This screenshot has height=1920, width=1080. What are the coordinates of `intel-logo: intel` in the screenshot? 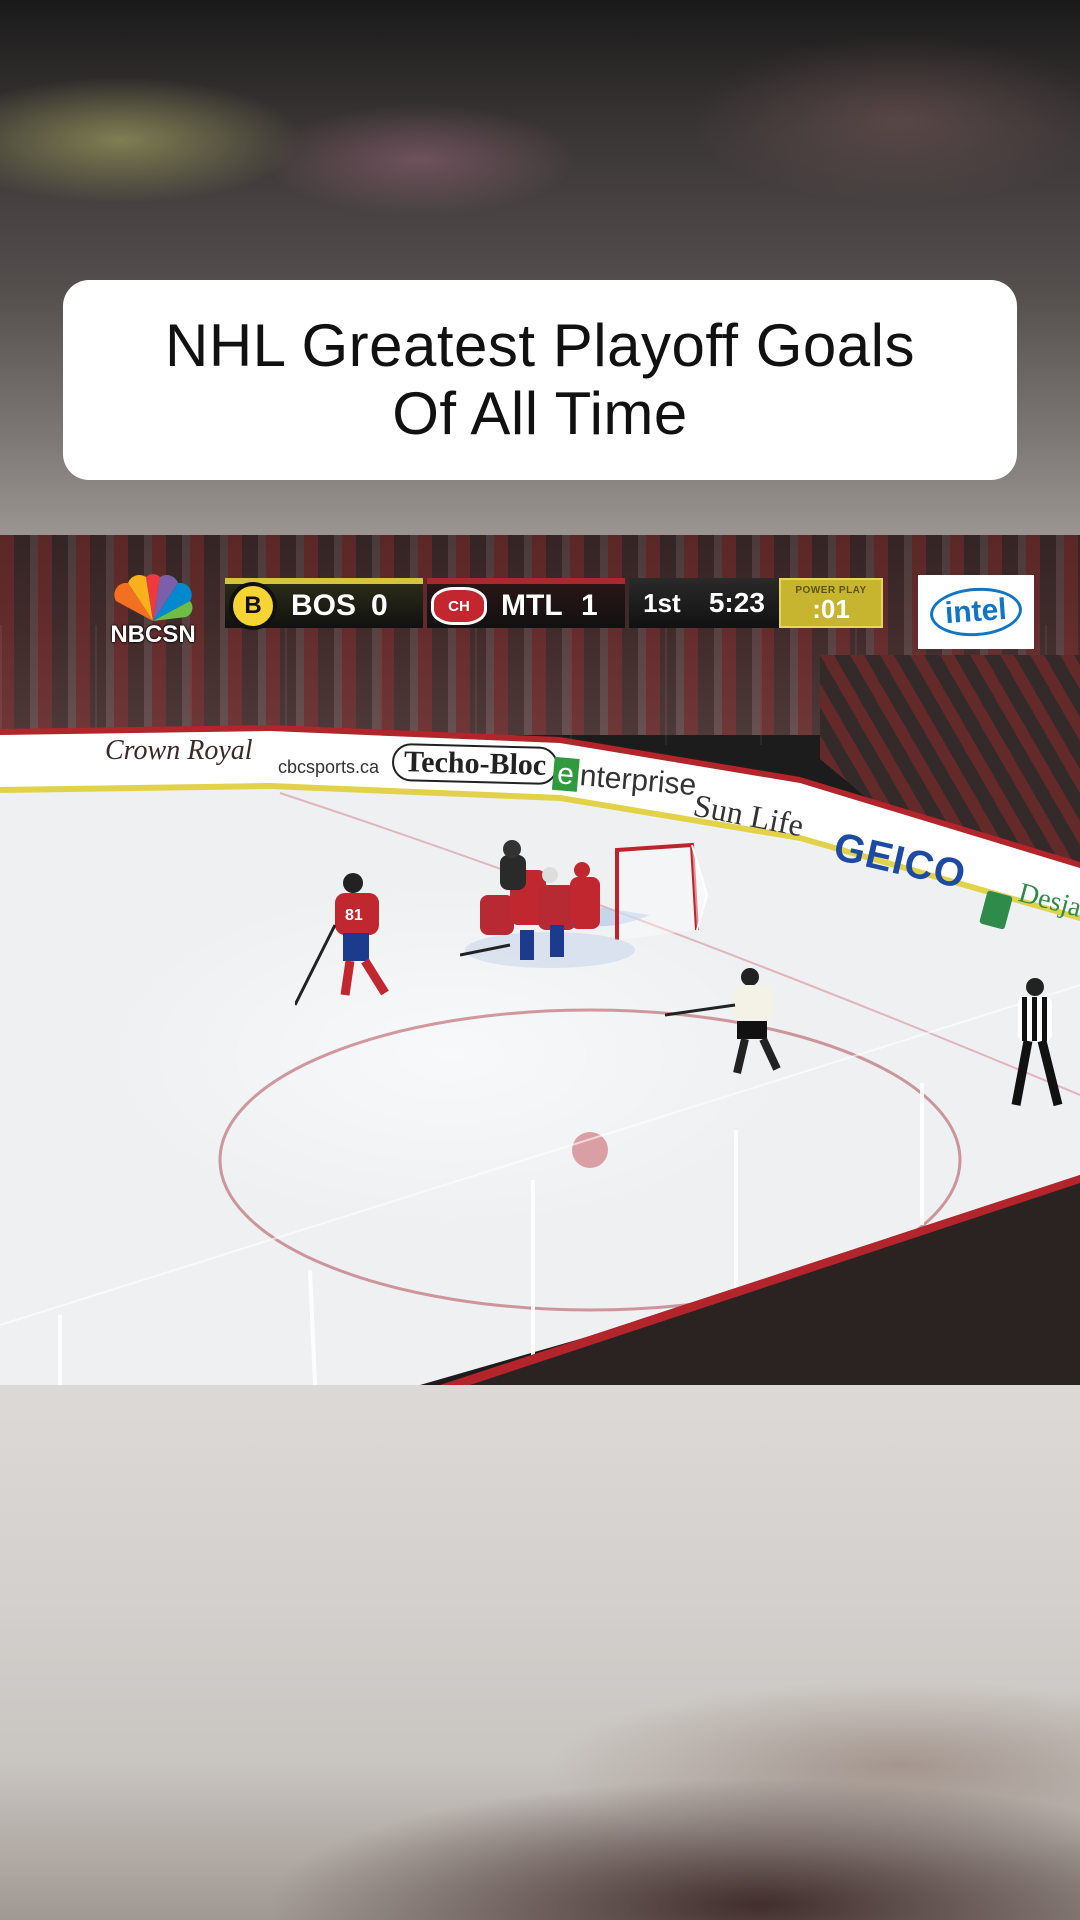 It's located at (976, 612).